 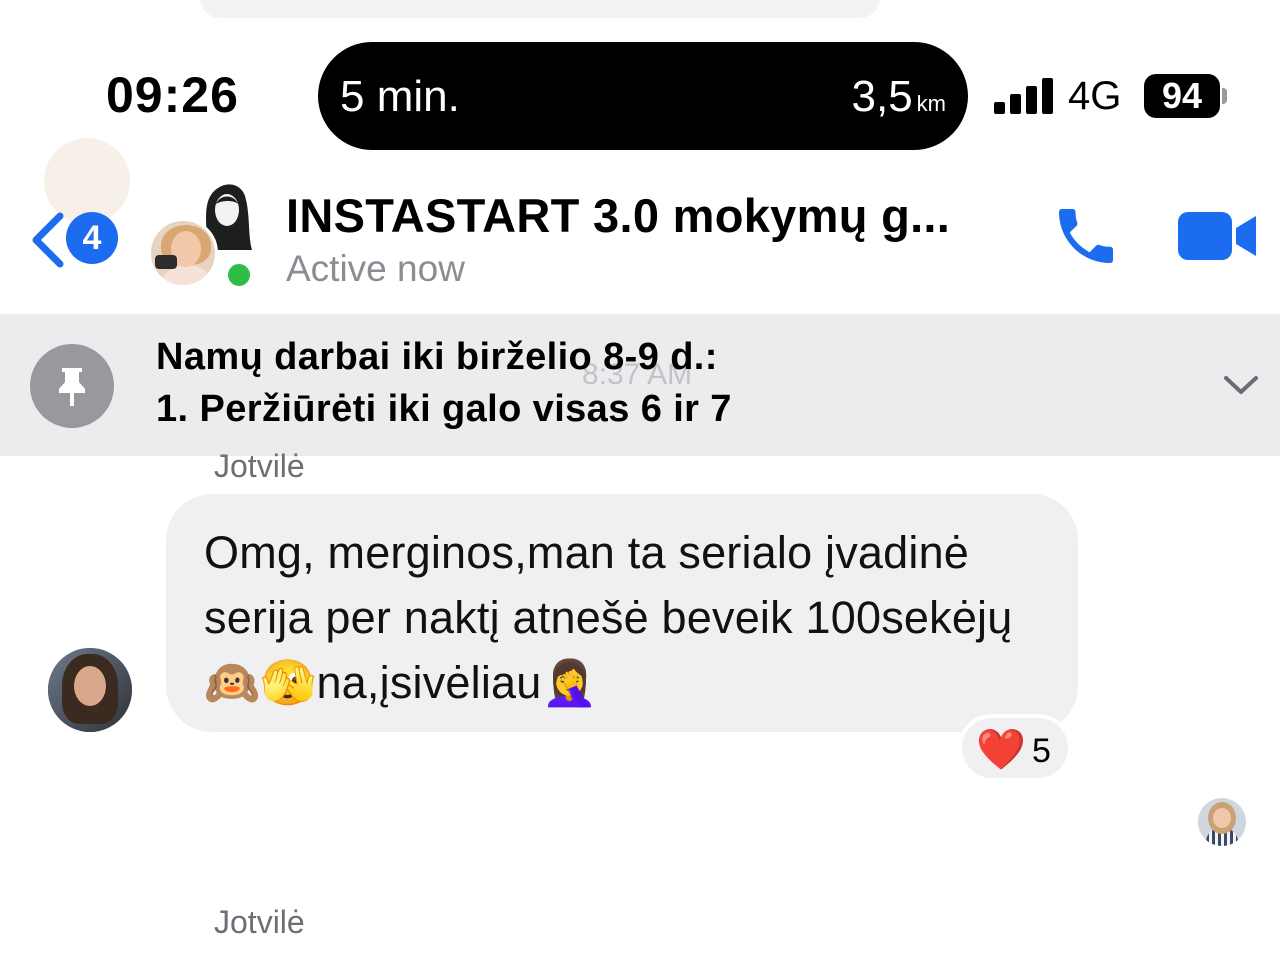 I want to click on unread-count-badge: 4, so click(x=92, y=238).